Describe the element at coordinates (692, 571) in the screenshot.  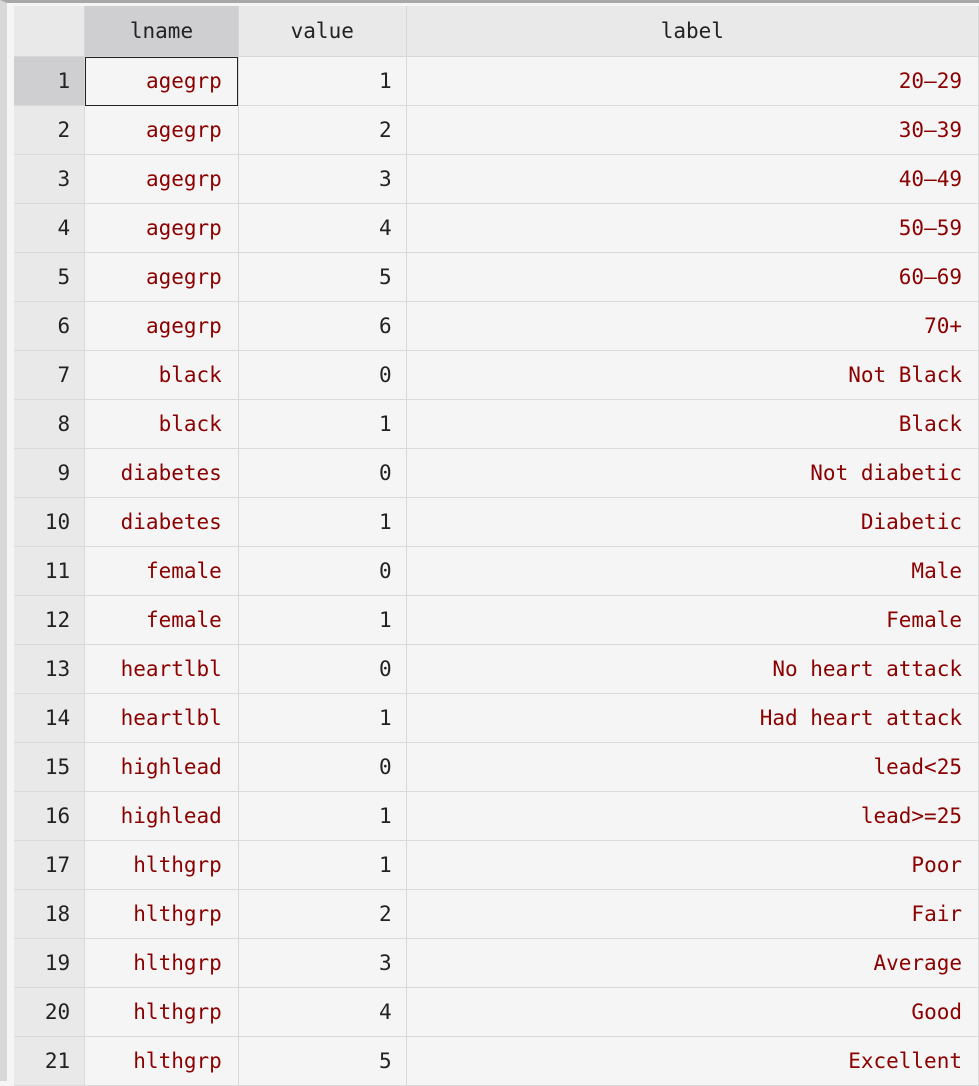
I see `cell-label: Male` at that location.